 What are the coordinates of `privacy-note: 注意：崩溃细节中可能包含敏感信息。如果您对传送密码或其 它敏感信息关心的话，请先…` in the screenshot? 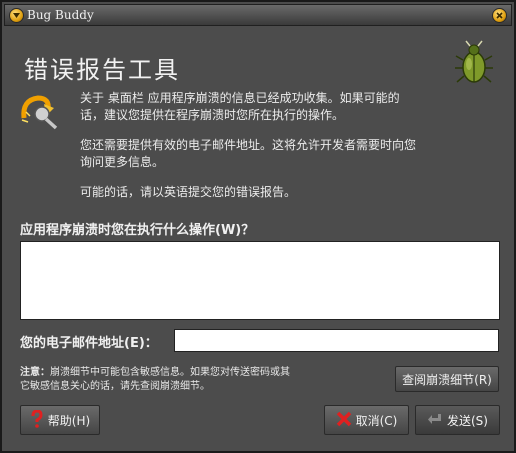 It's located at (175, 380).